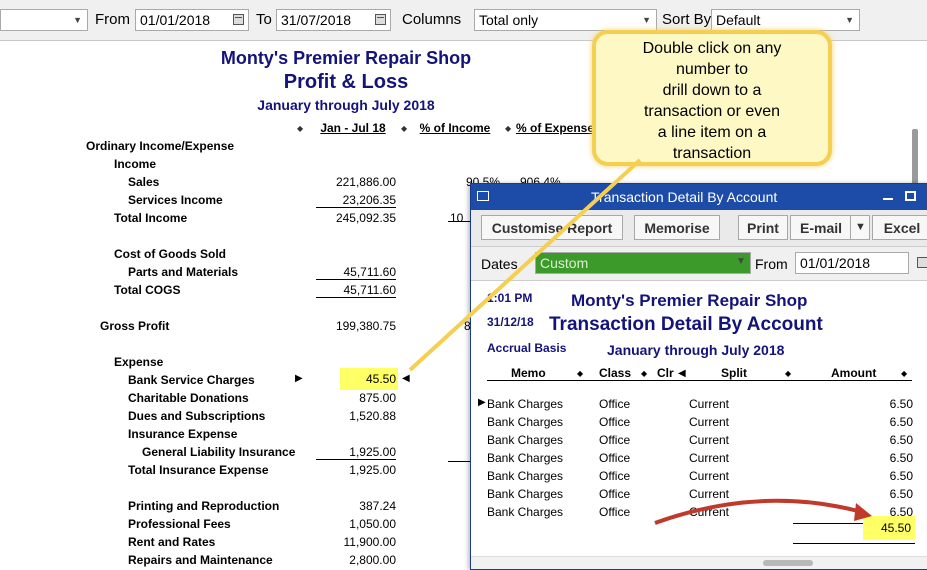 This screenshot has width=927, height=570. What do you see at coordinates (455, 128) in the screenshot?
I see `col-header-pct-income: % of Income` at bounding box center [455, 128].